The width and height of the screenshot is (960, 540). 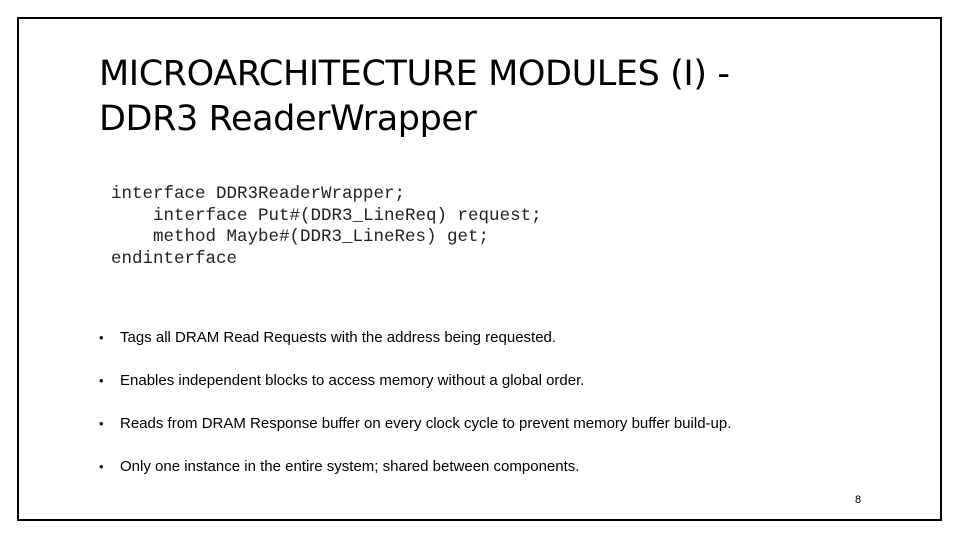 I want to click on code-line: method Maybe#(DDR3_LineRes) get;, so click(x=300, y=237).